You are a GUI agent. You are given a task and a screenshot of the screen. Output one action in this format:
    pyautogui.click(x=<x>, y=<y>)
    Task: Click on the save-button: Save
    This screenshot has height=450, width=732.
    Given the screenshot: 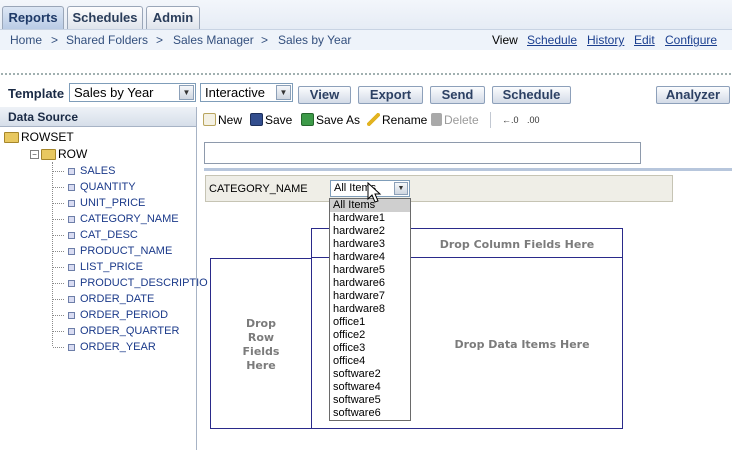 What is the action you would take?
    pyautogui.click(x=271, y=120)
    